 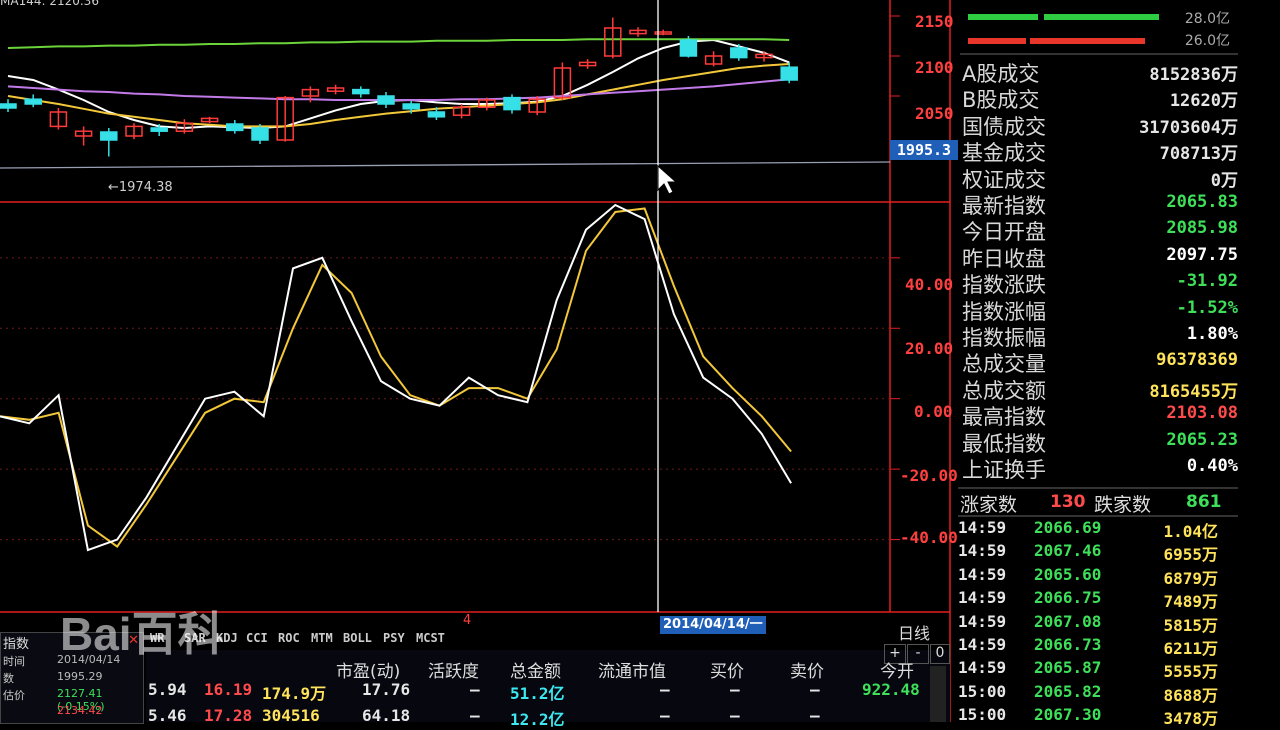 What do you see at coordinates (14, 695) in the screenshot?
I see `mini-label: 估价` at bounding box center [14, 695].